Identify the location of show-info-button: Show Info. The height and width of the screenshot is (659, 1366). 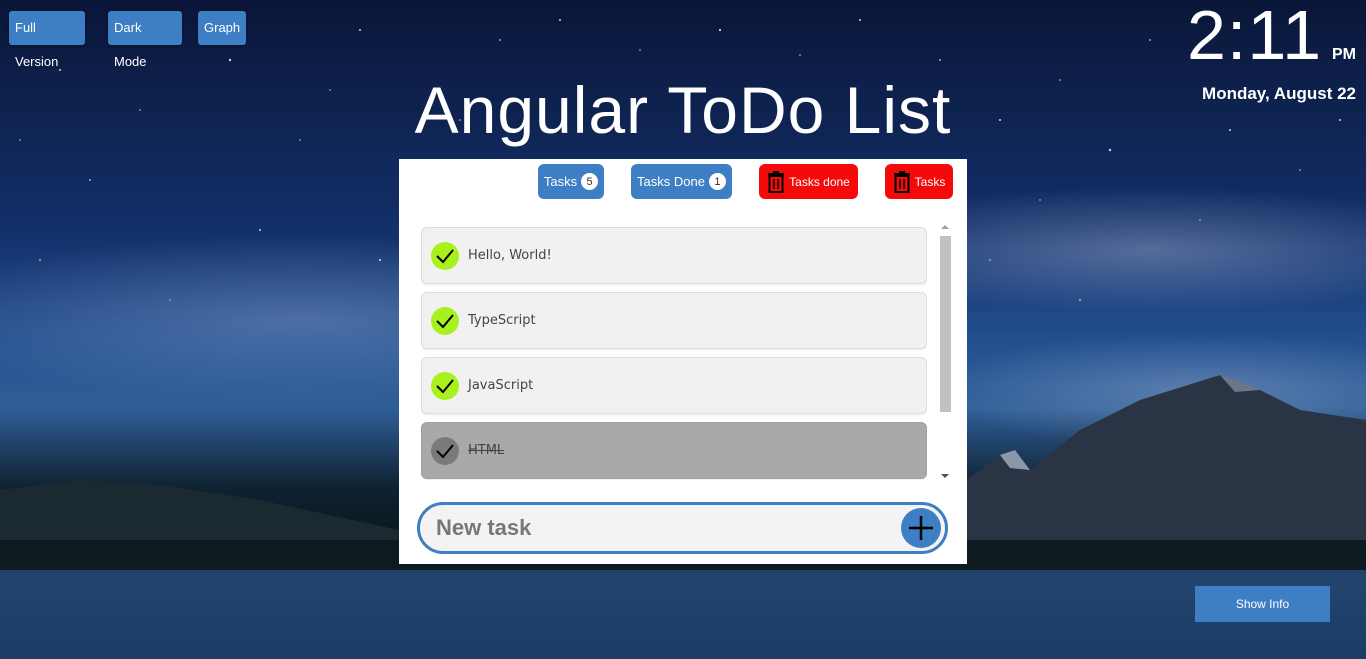
(1262, 604).